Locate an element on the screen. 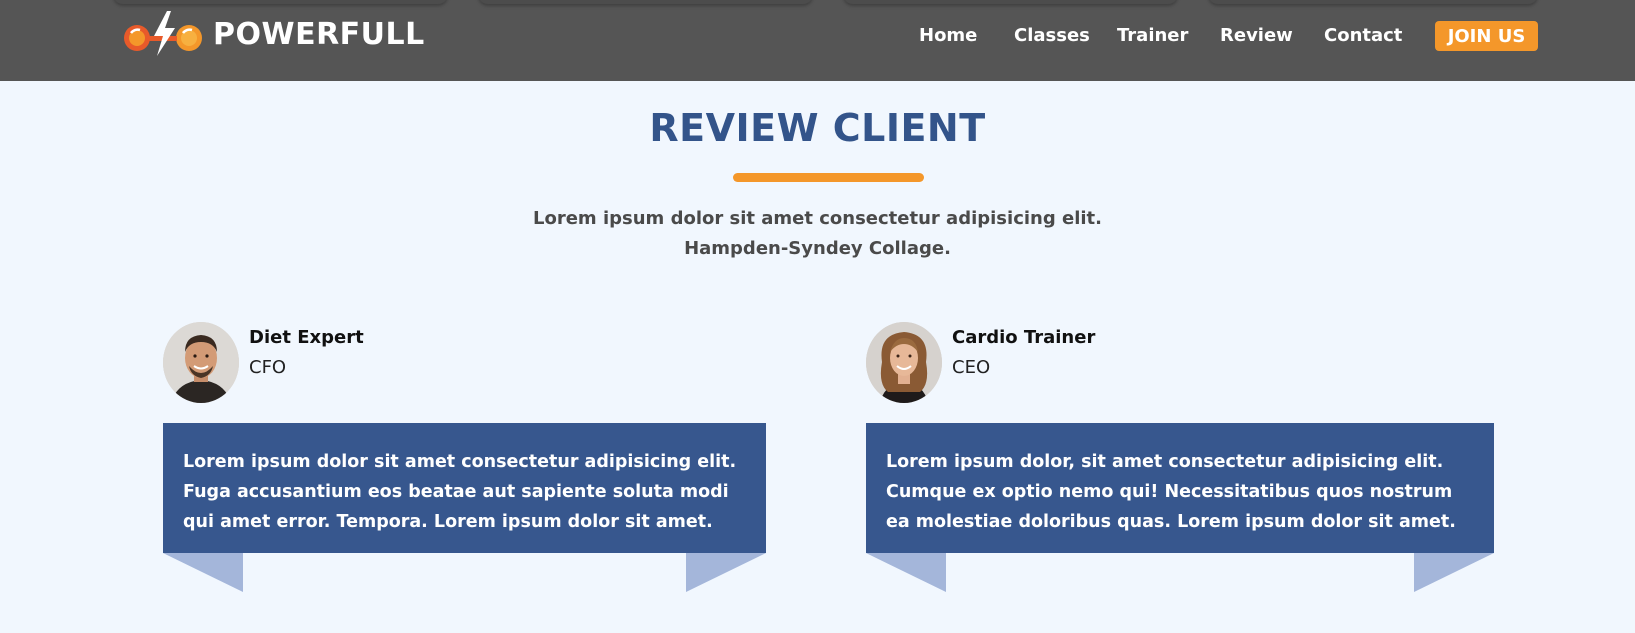  nav-review: Review is located at coordinates (1256, 35).